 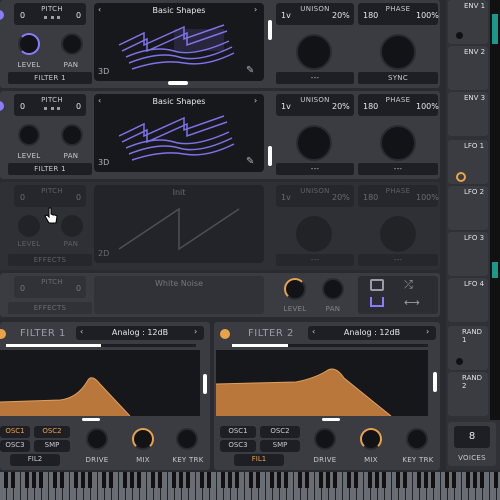 What do you see at coordinates (91, 419) in the screenshot?
I see `filter1-blend-slider` at bounding box center [91, 419].